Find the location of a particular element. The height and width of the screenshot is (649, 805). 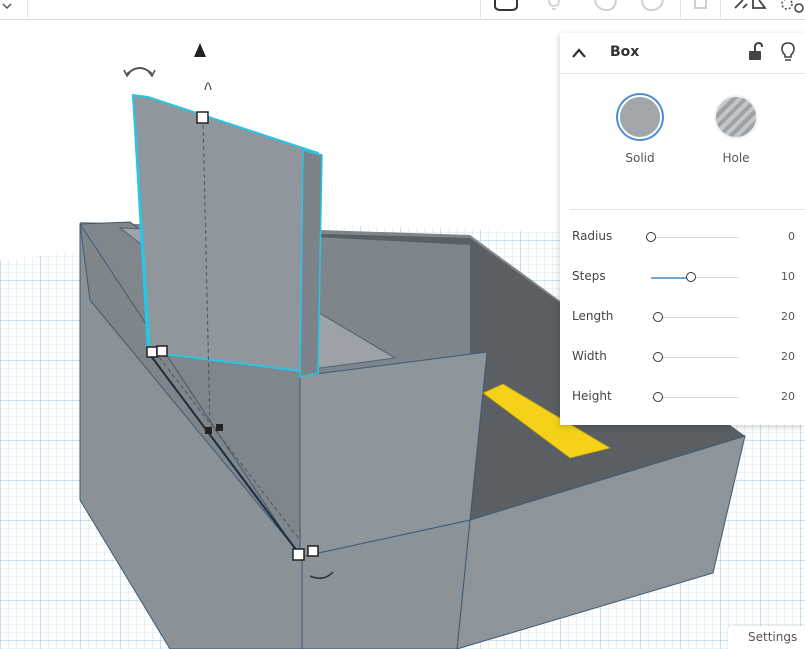

mirror-icon is located at coordinates (750, 7).